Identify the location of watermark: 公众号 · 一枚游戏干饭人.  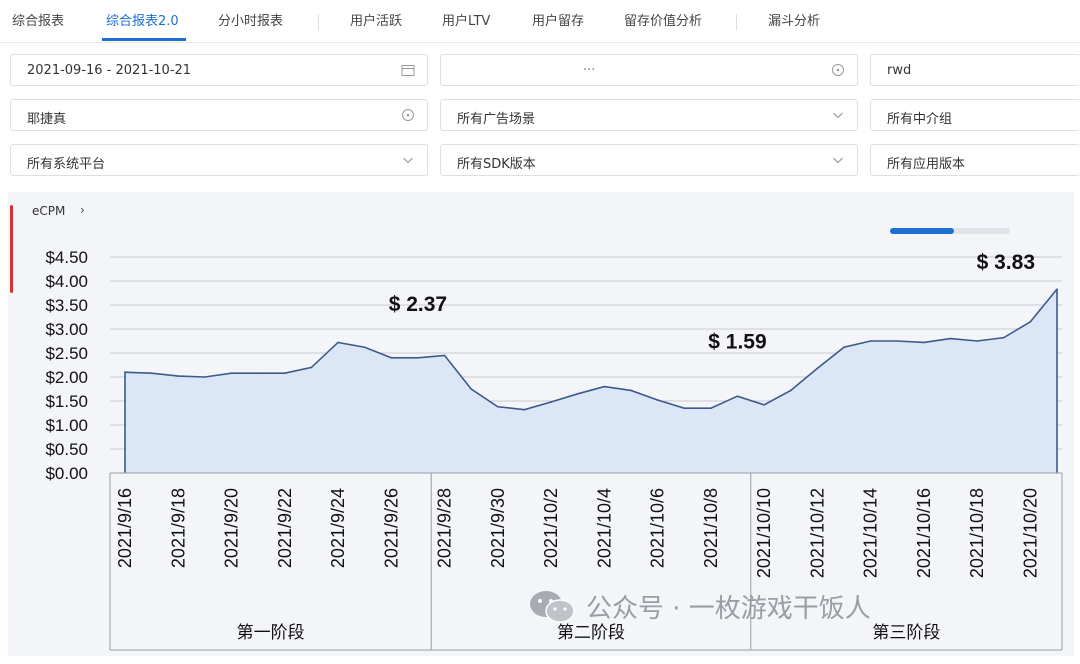
(699, 608).